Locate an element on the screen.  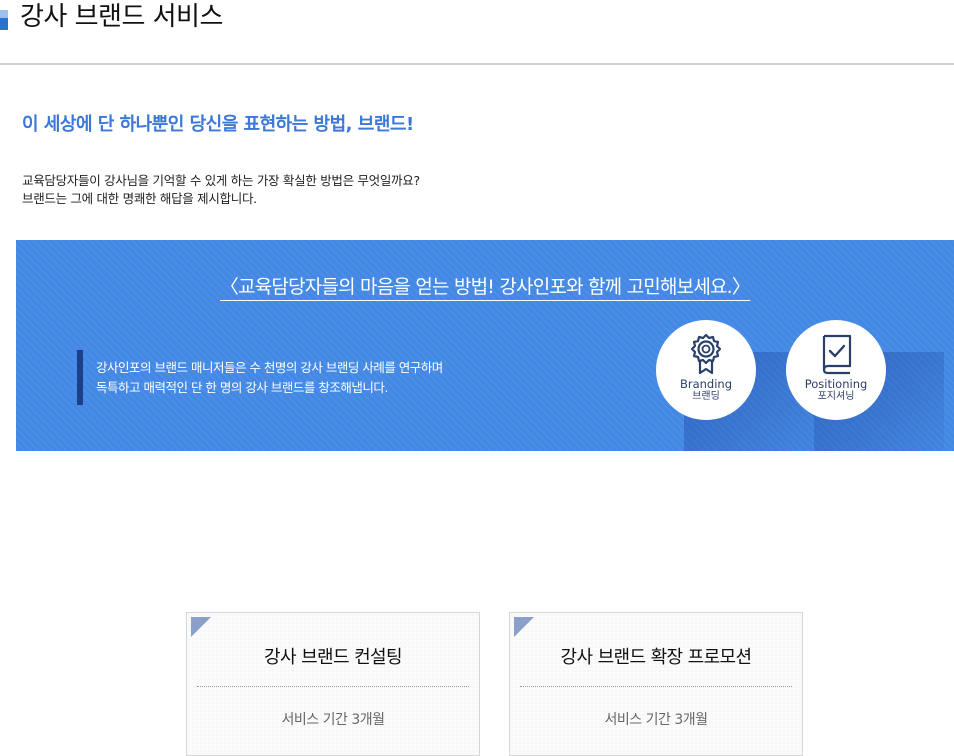
positioning-badge: Positioning 포지셔닝 is located at coordinates (836, 370).